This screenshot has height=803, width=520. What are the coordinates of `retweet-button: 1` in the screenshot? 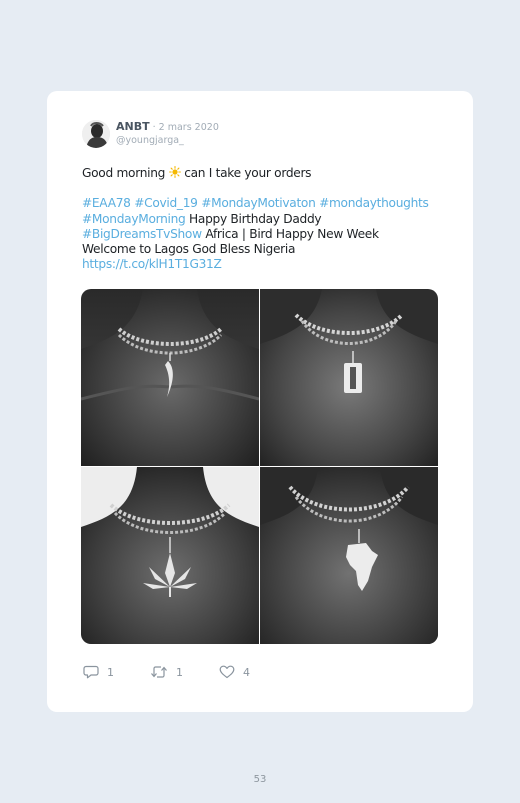 It's located at (166, 672).